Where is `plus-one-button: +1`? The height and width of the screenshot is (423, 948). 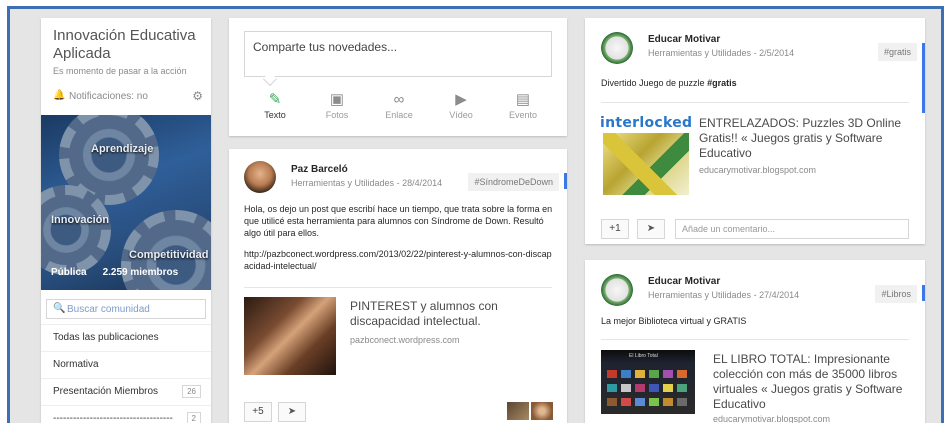
plus-one-button: +1 is located at coordinates (615, 229).